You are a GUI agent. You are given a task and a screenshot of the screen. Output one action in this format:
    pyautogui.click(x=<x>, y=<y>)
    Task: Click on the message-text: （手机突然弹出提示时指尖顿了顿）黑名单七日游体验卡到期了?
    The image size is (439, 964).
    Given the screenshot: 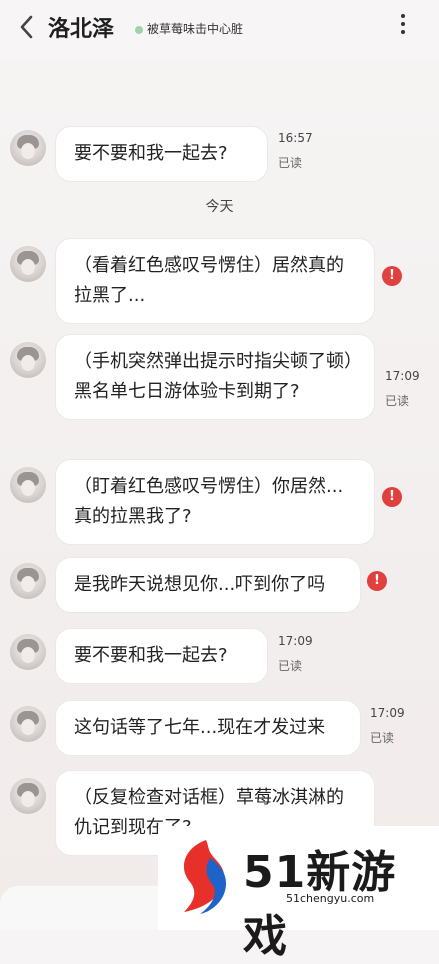 What is the action you would take?
    pyautogui.click(x=213, y=376)
    